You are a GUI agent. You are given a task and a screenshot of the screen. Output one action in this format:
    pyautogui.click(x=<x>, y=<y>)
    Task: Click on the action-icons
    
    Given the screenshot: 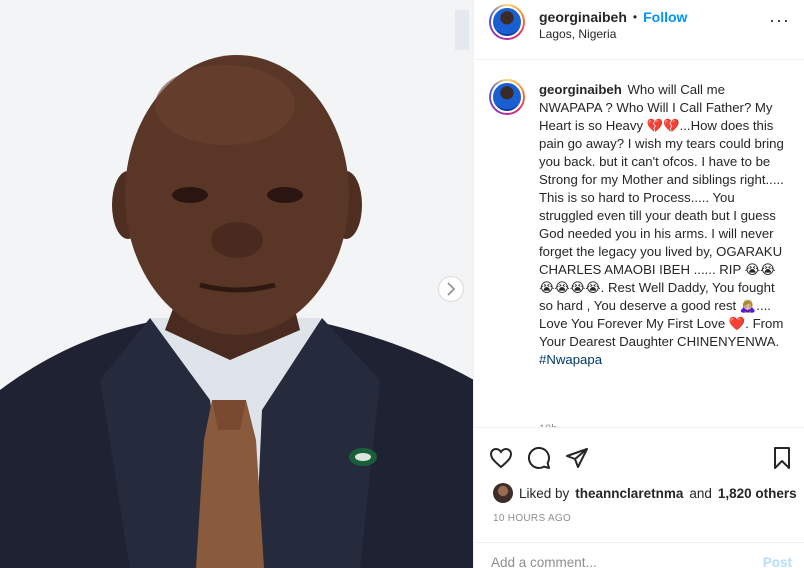 What is the action you would take?
    pyautogui.click(x=539, y=458)
    